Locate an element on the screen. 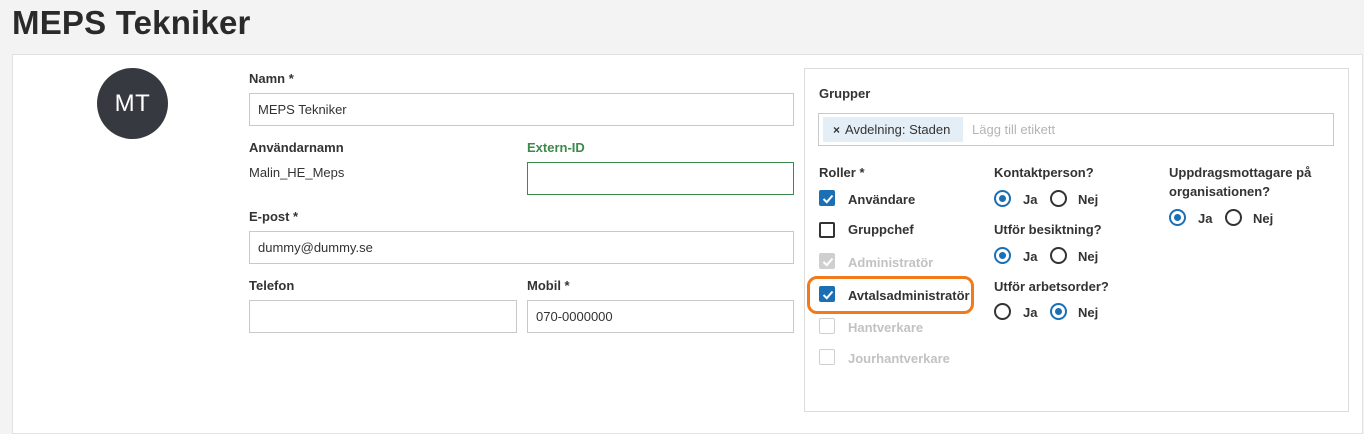 The image size is (1364, 434). name-label: Namn * is located at coordinates (271, 78).